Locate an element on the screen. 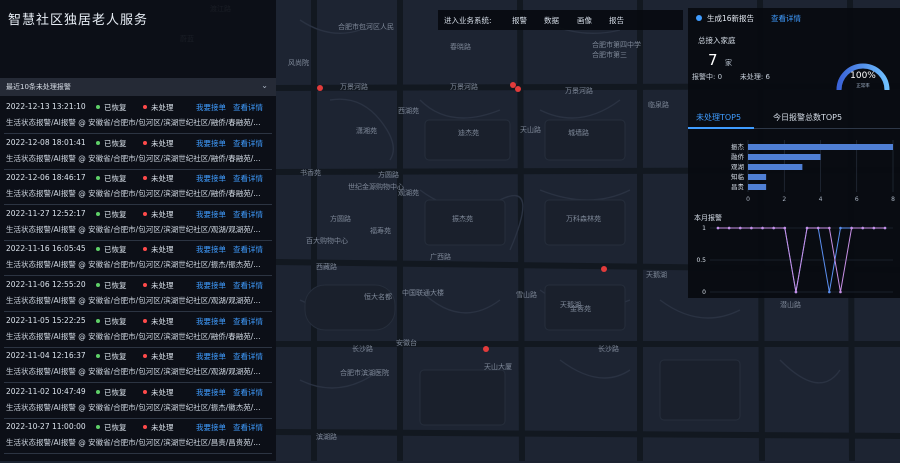 The width and height of the screenshot is (900, 463). tab-report: 报告 is located at coordinates (616, 20).